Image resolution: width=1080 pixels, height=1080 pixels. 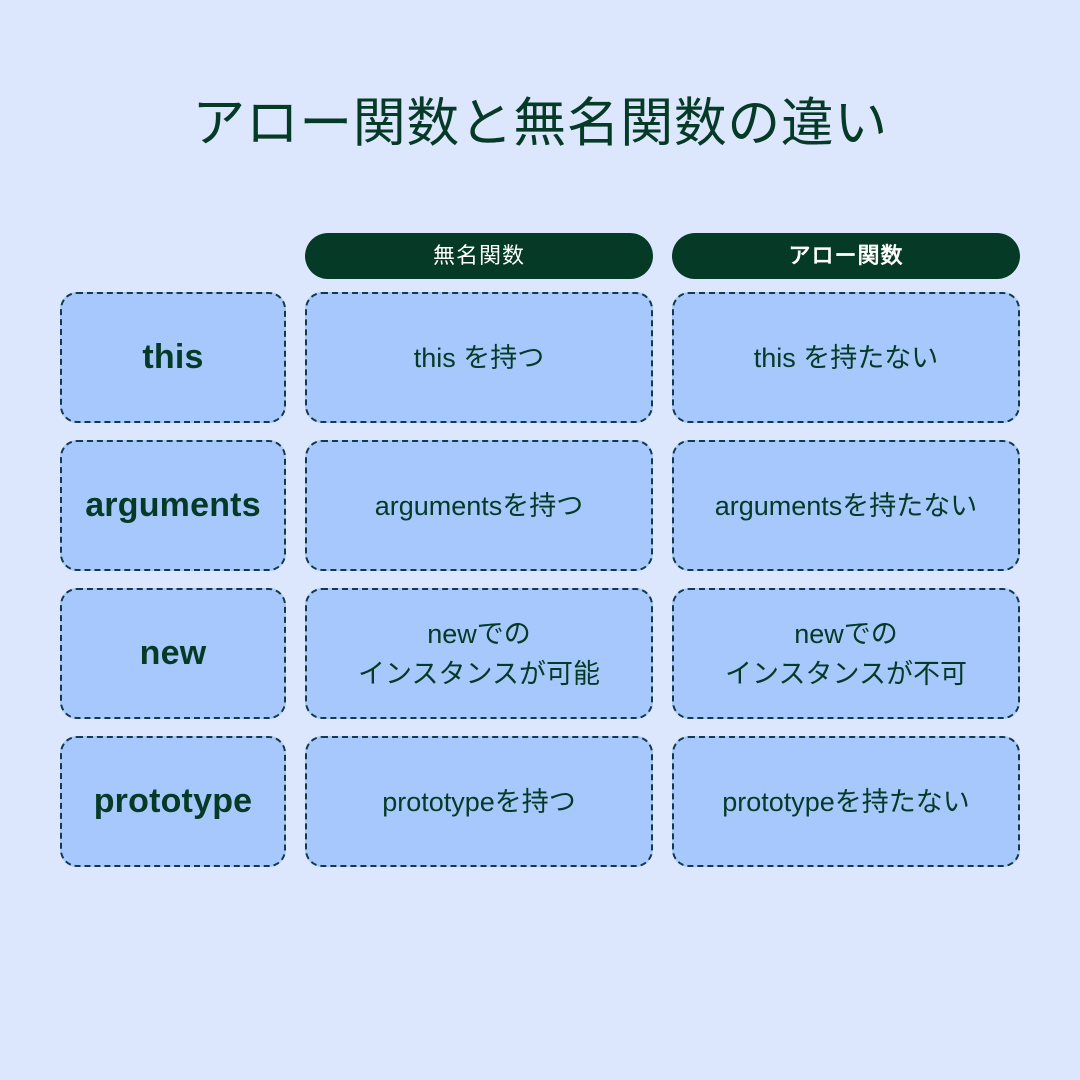 I want to click on cell-this-anonymous: this を持つ, so click(x=479, y=357).